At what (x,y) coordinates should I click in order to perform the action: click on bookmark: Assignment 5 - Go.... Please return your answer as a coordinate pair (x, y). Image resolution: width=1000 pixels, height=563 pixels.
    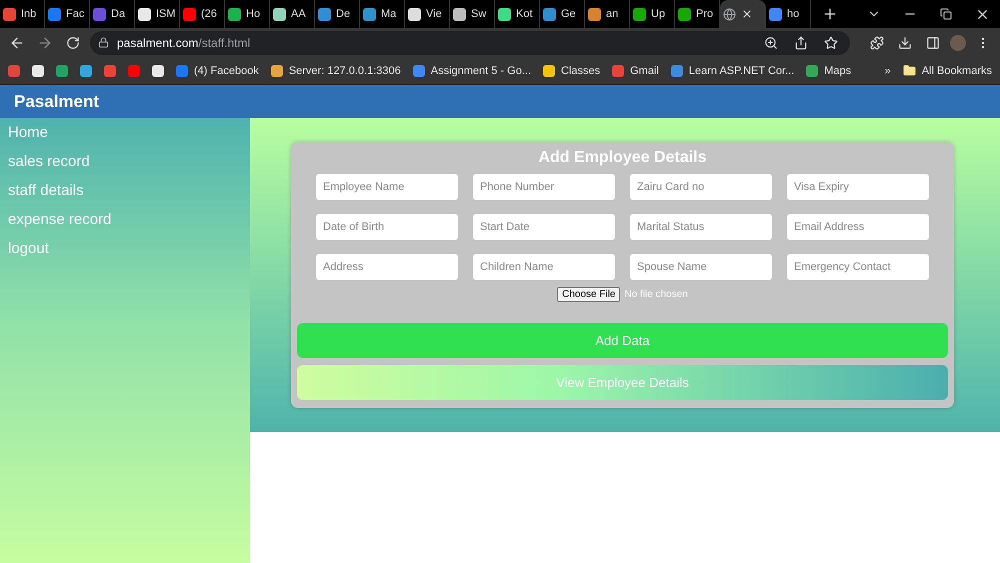
    Looking at the image, I should click on (471, 70).